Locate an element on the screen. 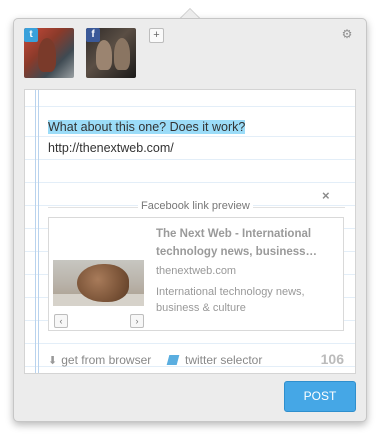 This screenshot has height=442, width=378. down-arrow-icon: ⬇ is located at coordinates (53, 361).